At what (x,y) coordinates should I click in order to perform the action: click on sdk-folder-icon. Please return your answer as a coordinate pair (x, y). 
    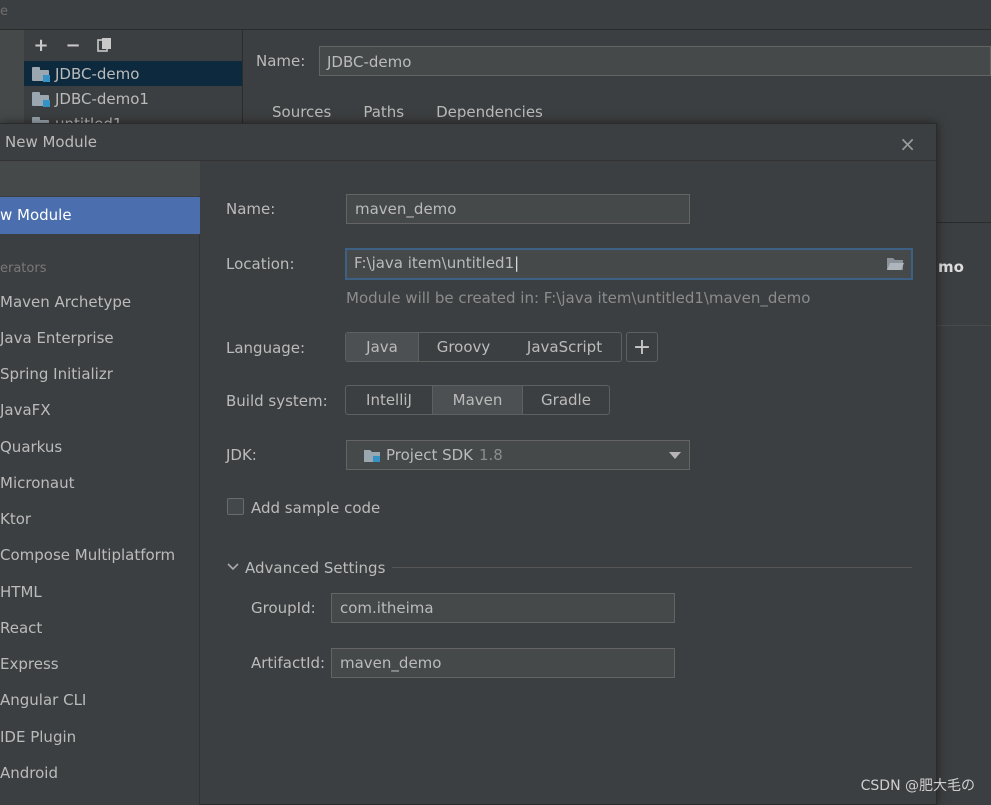
    Looking at the image, I should click on (372, 455).